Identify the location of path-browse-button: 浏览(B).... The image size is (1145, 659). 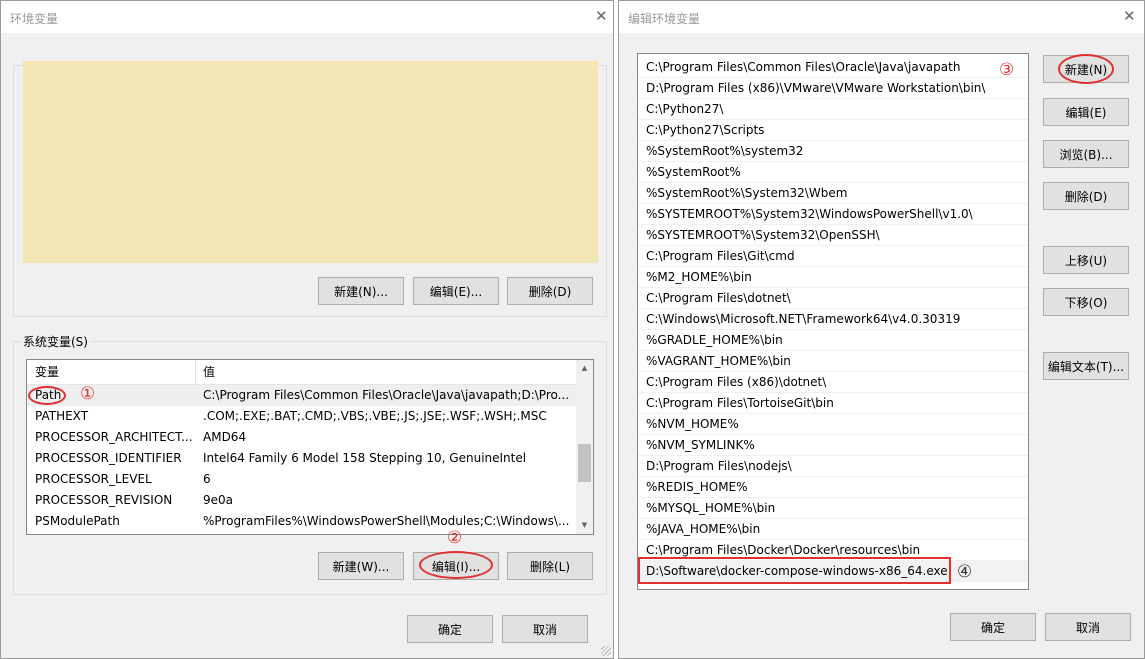
(1086, 154).